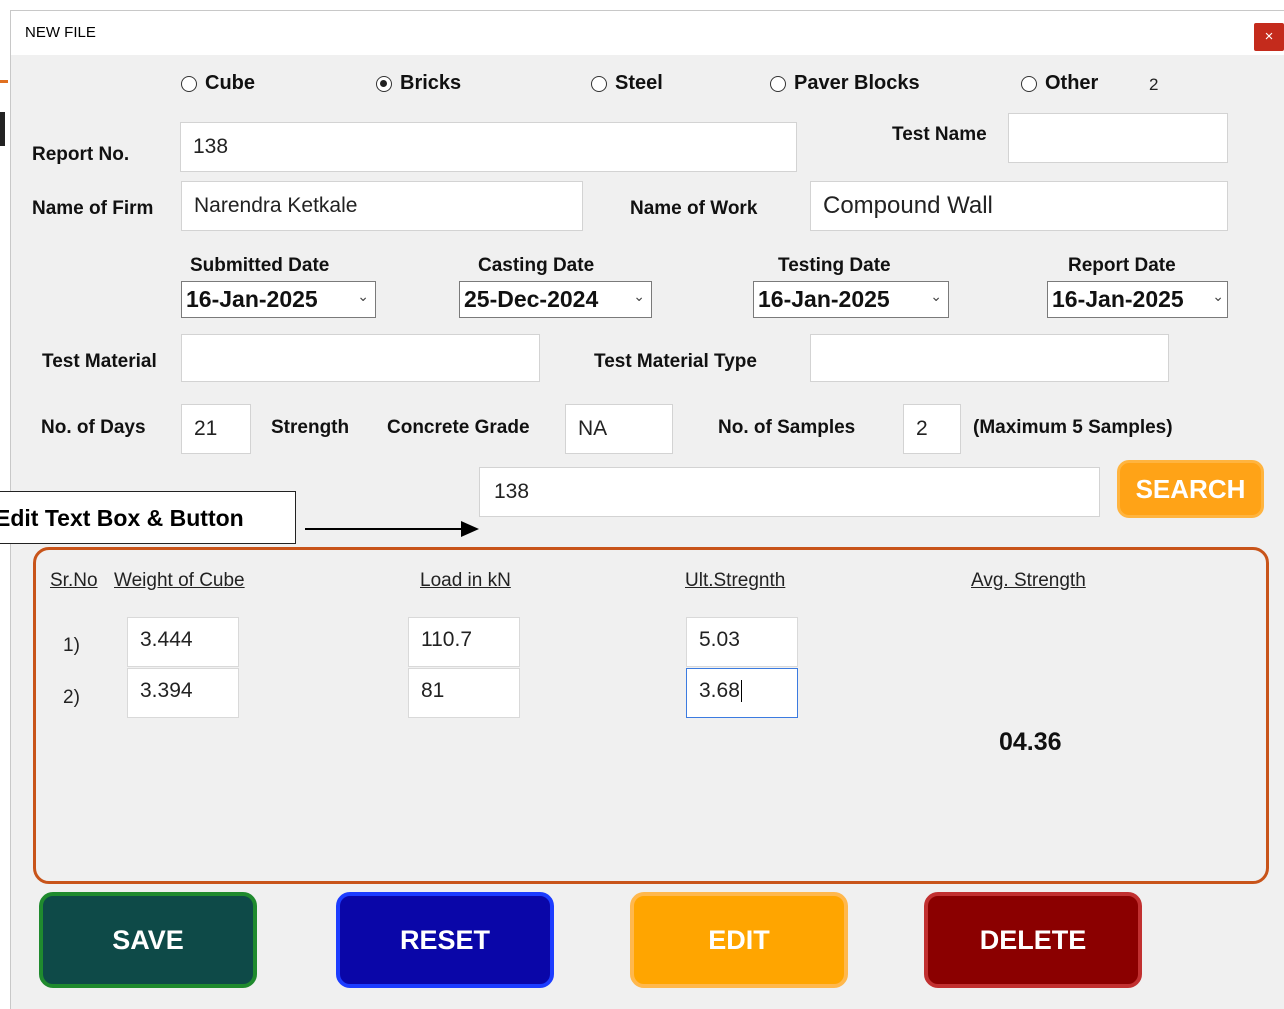  I want to click on annotation-arrow-line, so click(384, 529).